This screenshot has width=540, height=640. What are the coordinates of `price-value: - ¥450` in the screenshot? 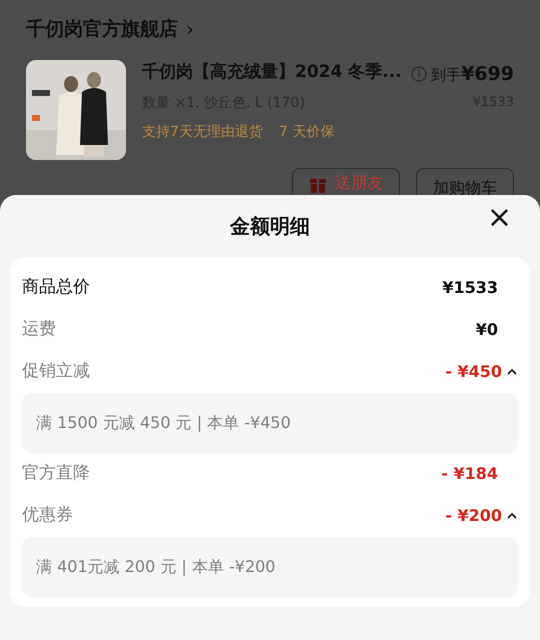 It's located at (473, 372).